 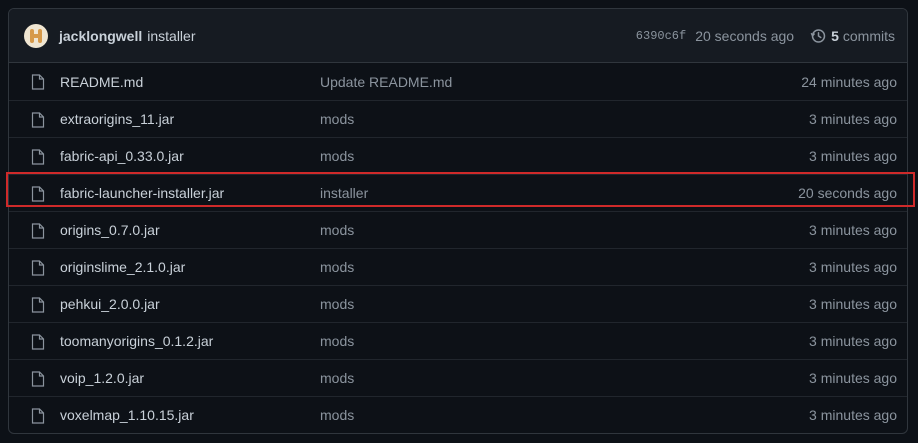 What do you see at coordinates (101, 82) in the screenshot?
I see `file-name-link: README.md` at bounding box center [101, 82].